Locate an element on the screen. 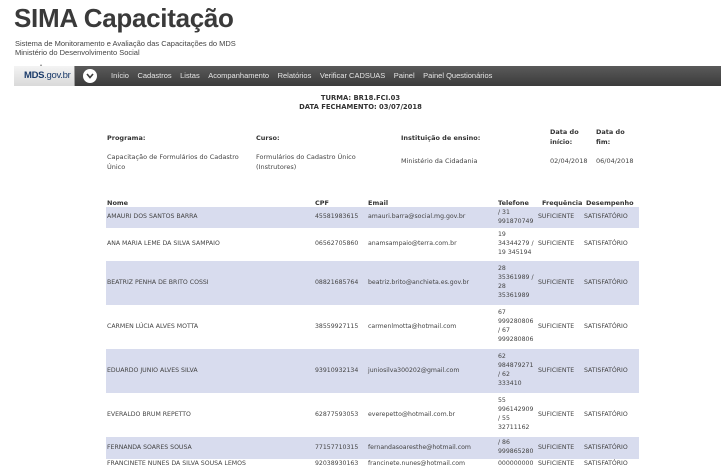 This screenshot has width=721, height=470. cell-telefone: 55 996142909/ 55 32711162 is located at coordinates (515, 415).